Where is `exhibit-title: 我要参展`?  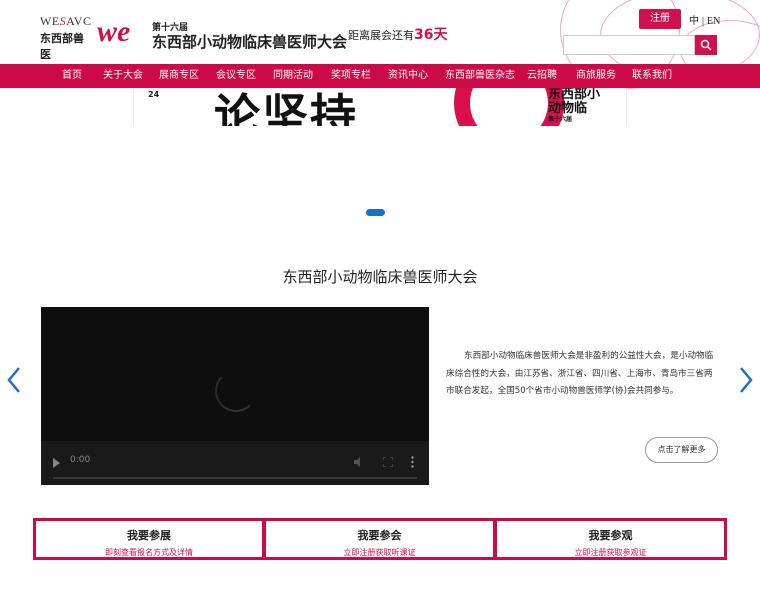 exhibit-title: 我要参展 is located at coordinates (149, 535).